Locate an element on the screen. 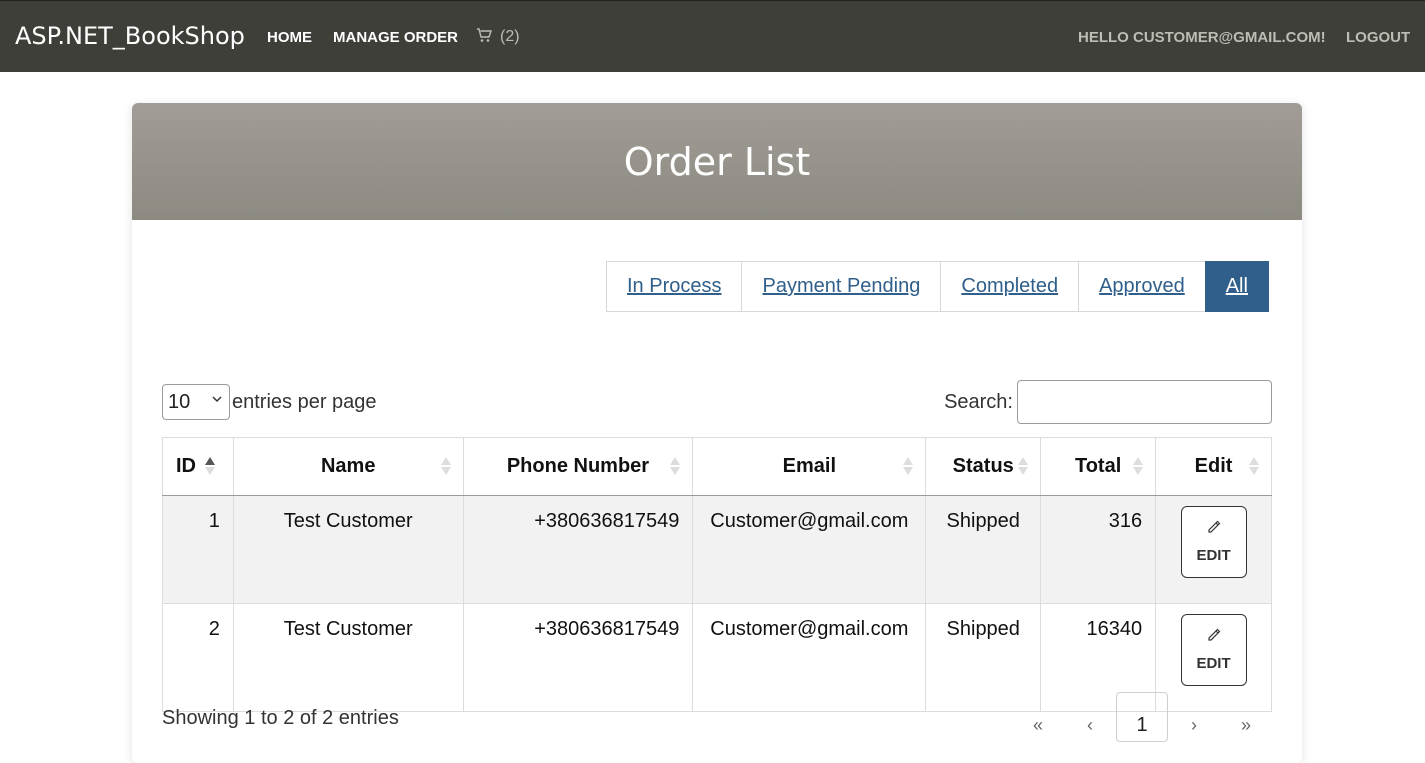 The height and width of the screenshot is (763, 1425). user-greeting-link: HELLO CUSTOMER@GMAIL.COM! is located at coordinates (1202, 37).